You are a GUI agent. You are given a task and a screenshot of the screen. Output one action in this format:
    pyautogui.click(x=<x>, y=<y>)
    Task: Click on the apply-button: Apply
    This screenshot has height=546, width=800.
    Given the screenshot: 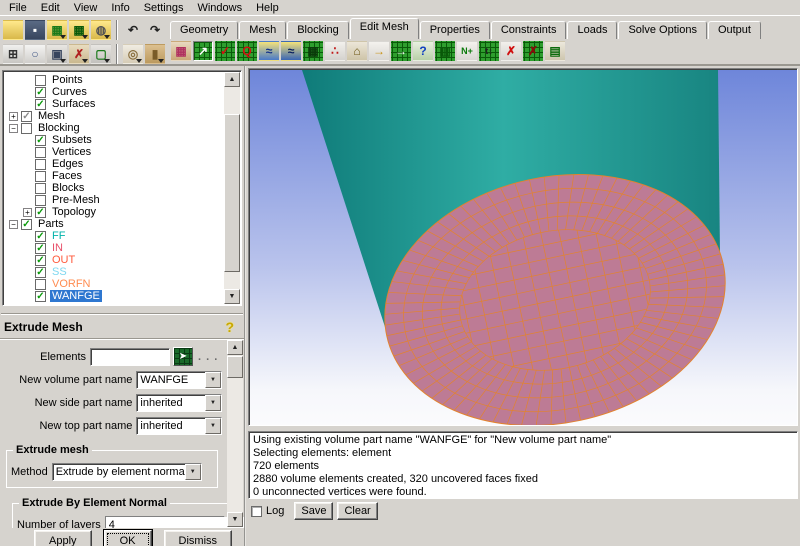 What is the action you would take?
    pyautogui.click(x=63, y=538)
    